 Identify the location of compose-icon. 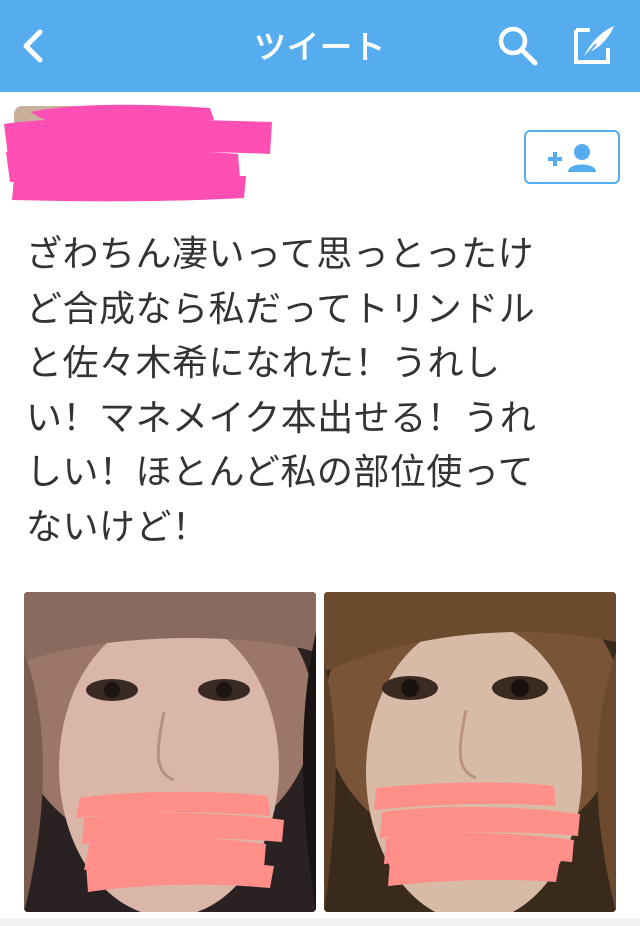
(594, 45).